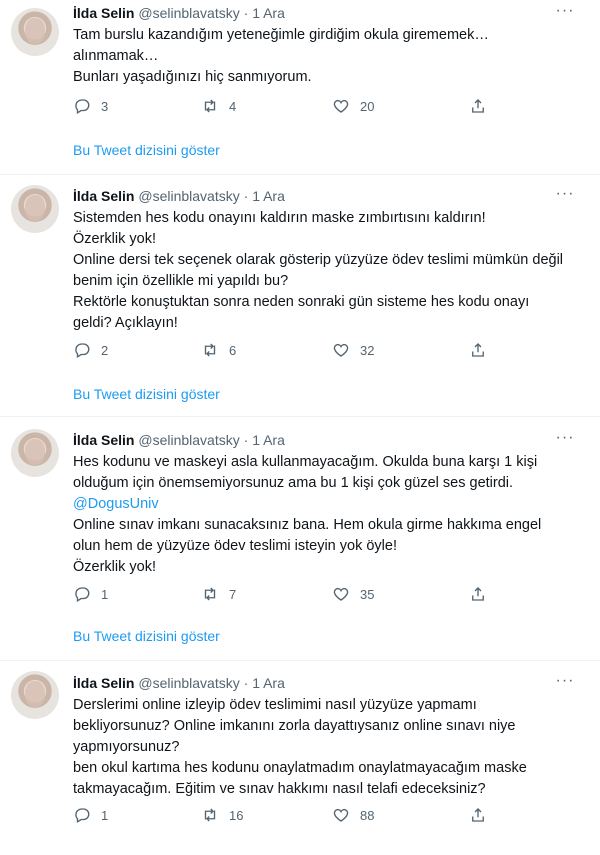  Describe the element at coordinates (323, 504) in the screenshot. I see `mention-link: @DogusUniv` at that location.